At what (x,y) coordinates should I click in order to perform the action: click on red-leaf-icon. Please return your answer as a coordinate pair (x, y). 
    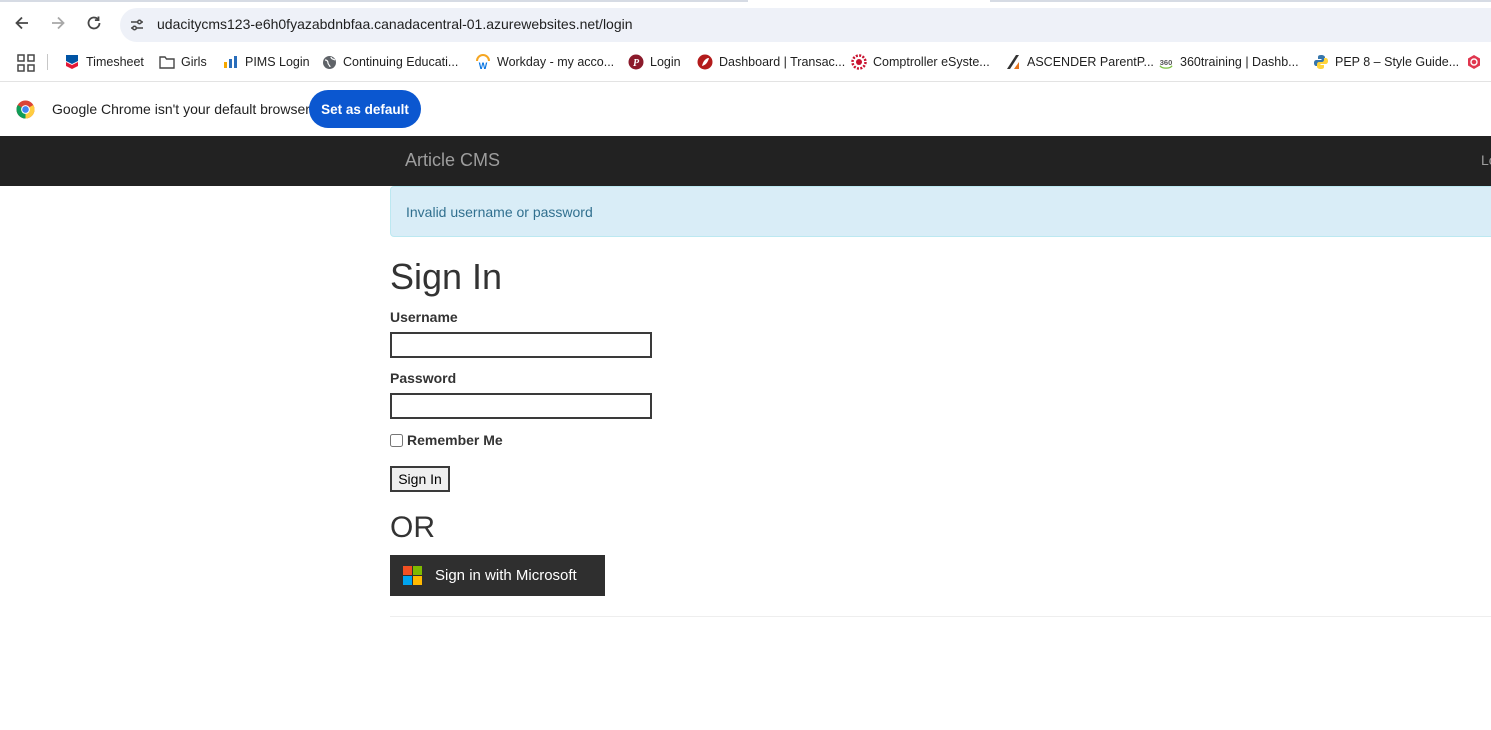
    Looking at the image, I should click on (705, 62).